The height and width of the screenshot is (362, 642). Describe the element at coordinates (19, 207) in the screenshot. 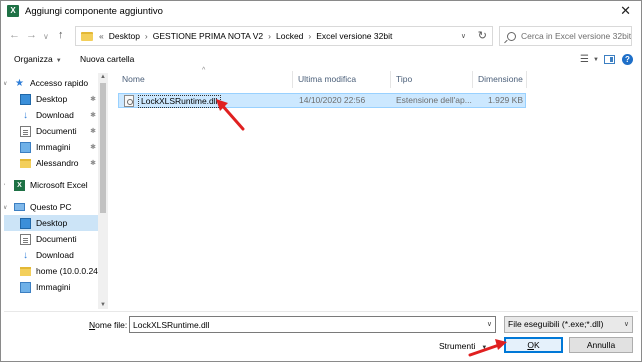

I see `computer-icon` at that location.